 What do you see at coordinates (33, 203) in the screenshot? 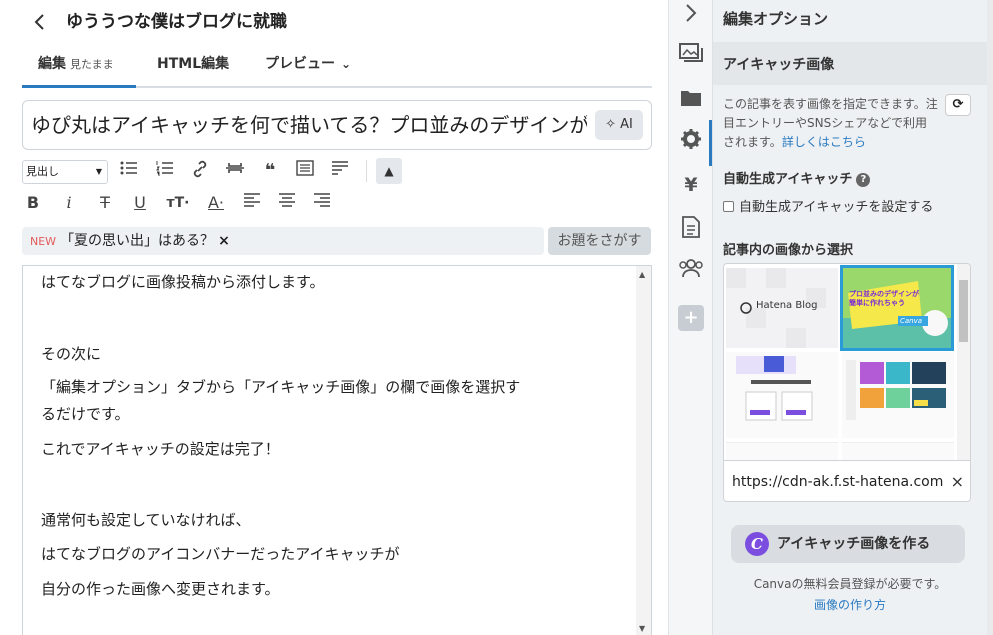
I see `bold-icon: B` at bounding box center [33, 203].